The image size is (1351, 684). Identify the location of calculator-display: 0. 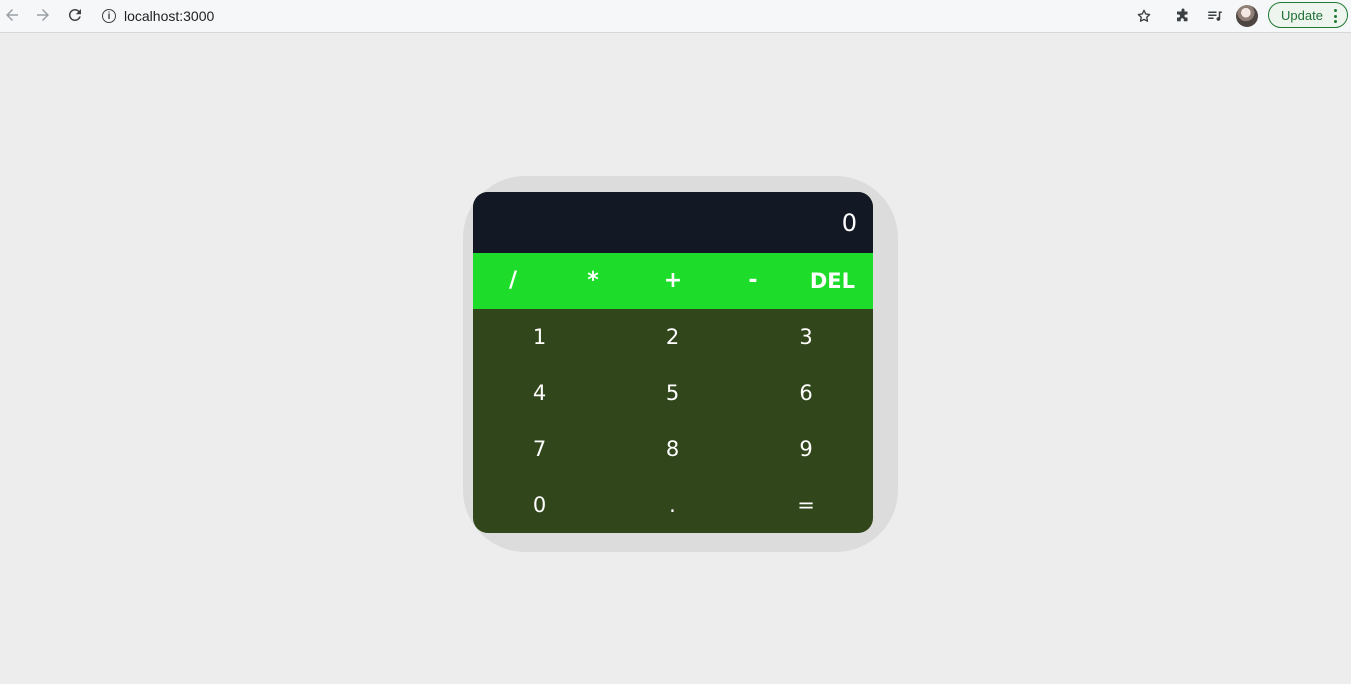
(673, 222).